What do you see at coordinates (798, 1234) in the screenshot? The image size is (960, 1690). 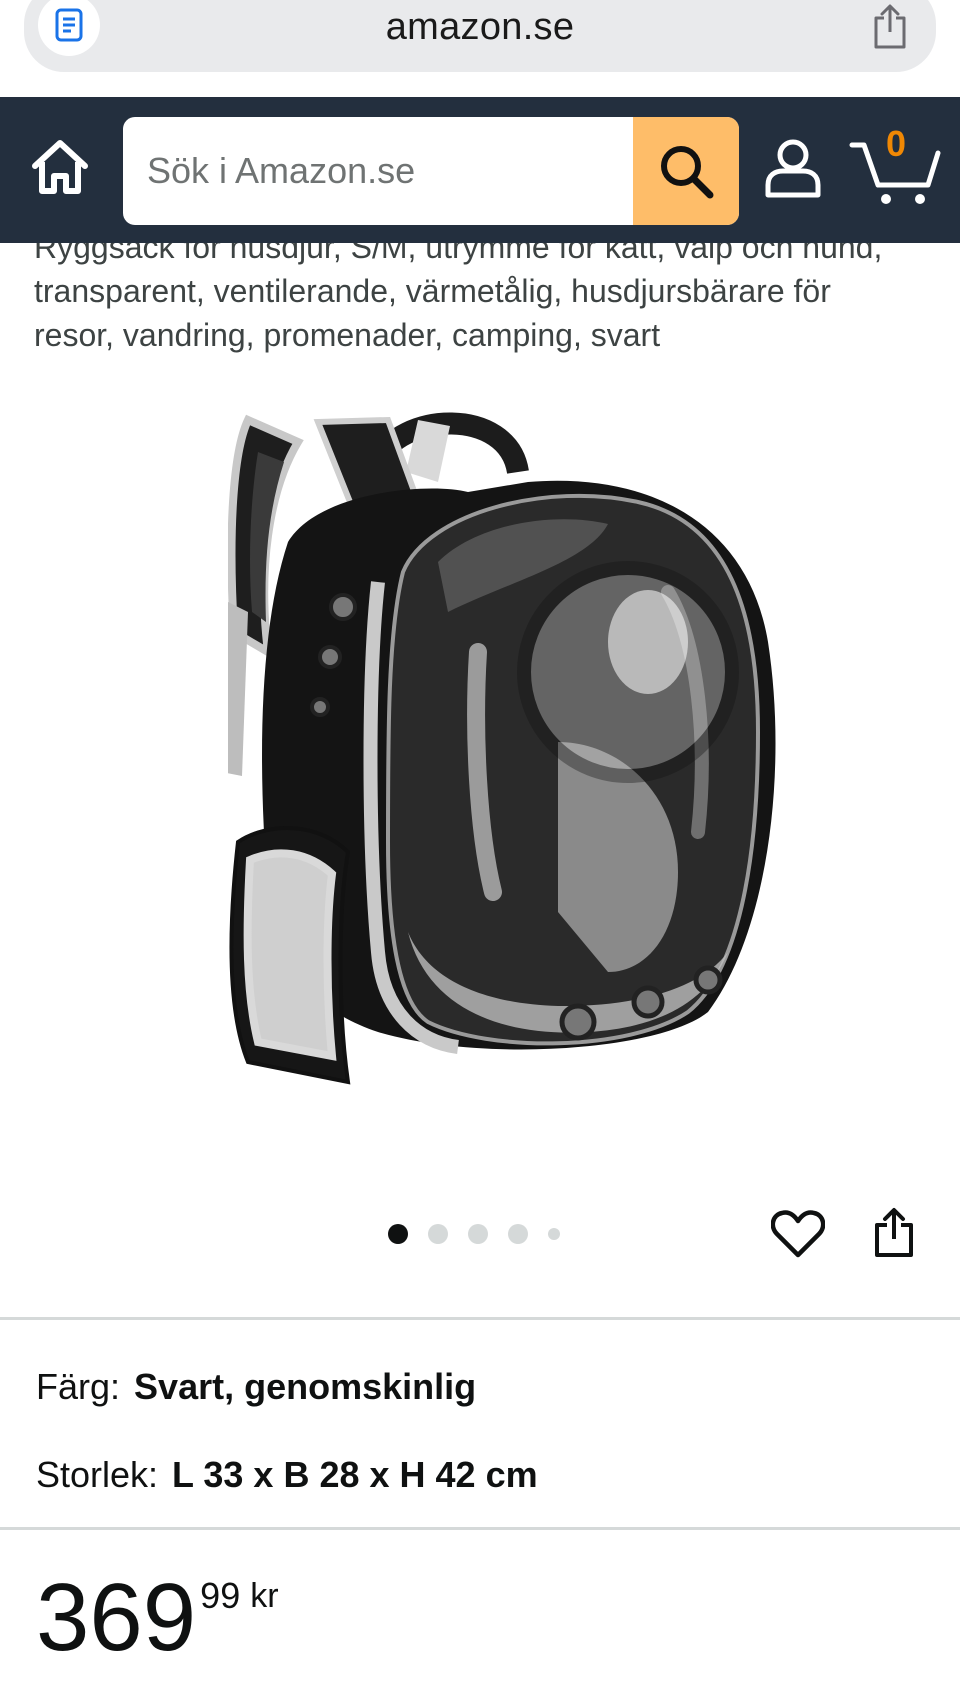 I see `heart-icon` at bounding box center [798, 1234].